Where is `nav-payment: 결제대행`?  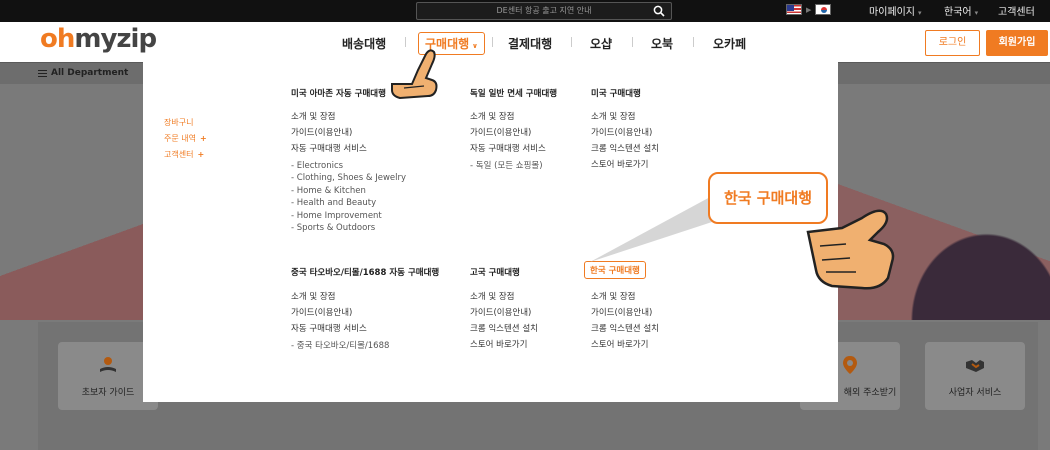 nav-payment: 결제대행 is located at coordinates (530, 43).